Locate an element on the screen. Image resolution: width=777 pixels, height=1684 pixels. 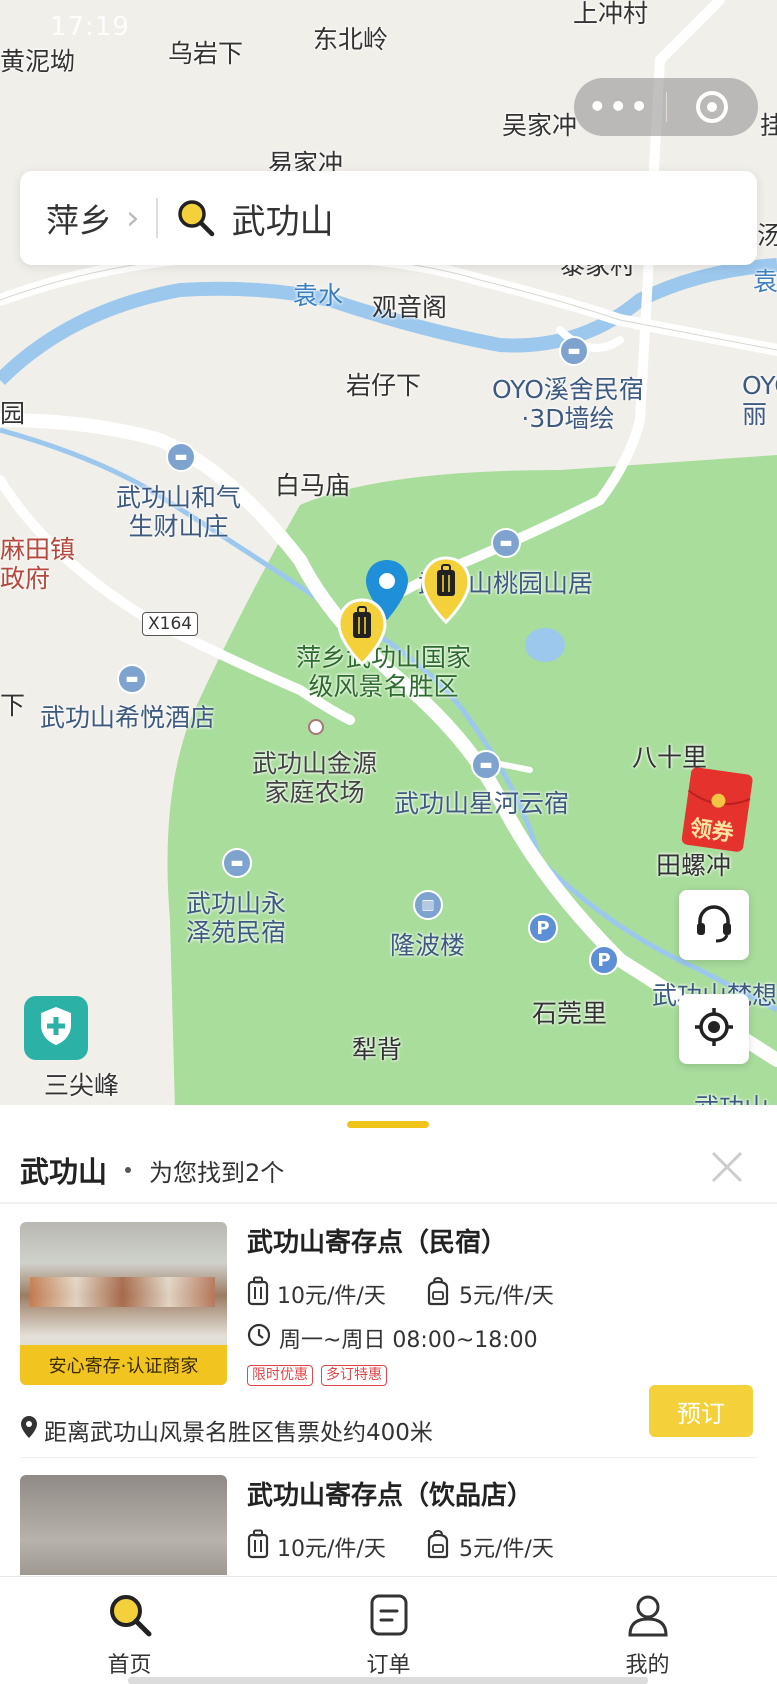
locate-me-button is located at coordinates (714, 1029).